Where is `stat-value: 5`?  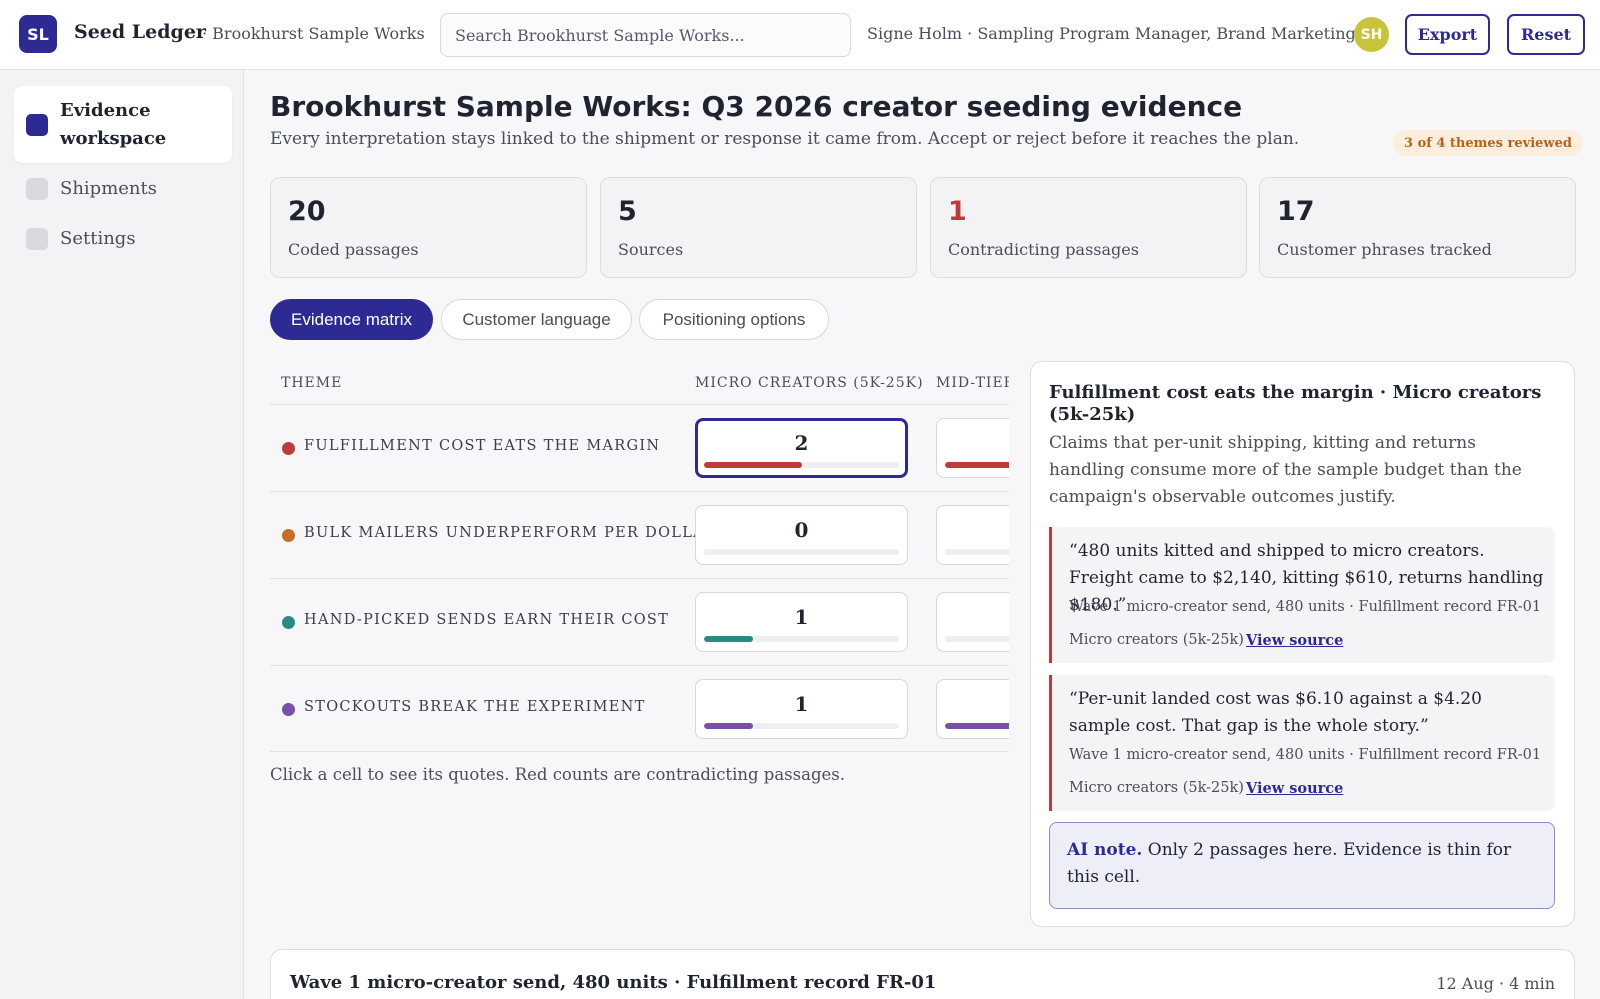
stat-value: 5 is located at coordinates (627, 211).